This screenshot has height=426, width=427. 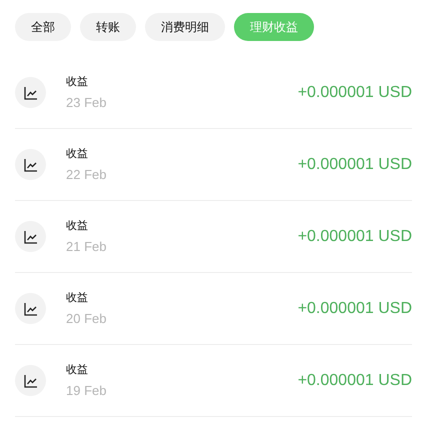 What do you see at coordinates (86, 102) in the screenshot?
I see `transaction-date: 23 Feb` at bounding box center [86, 102].